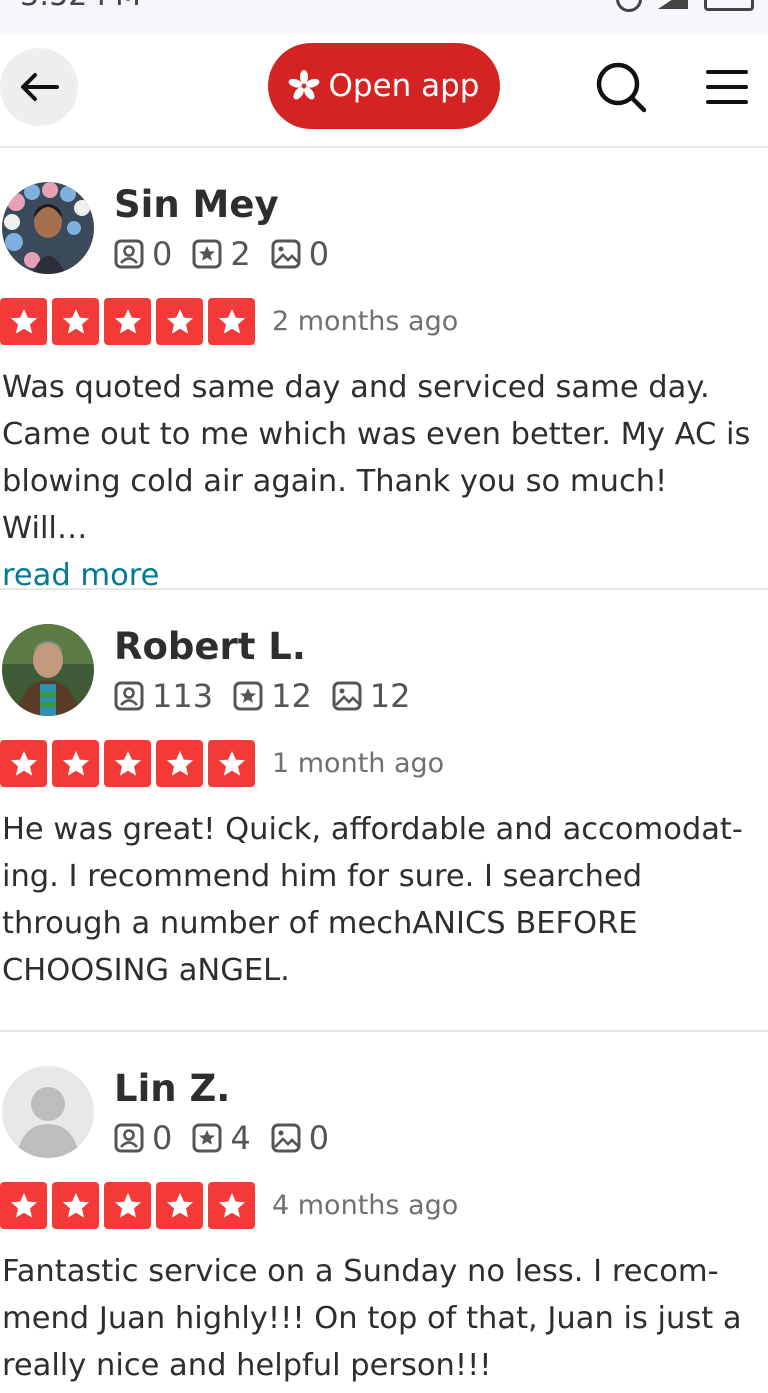 Image resolution: width=768 pixels, height=1393 pixels. I want to click on reviews-count: 12, so click(291, 696).